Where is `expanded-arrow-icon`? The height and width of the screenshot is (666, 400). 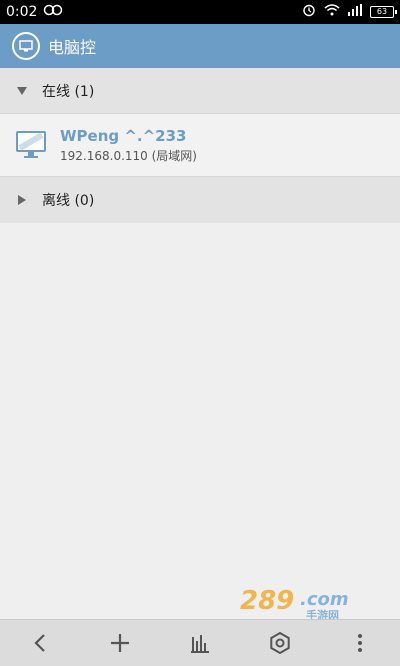 expanded-arrow-icon is located at coordinates (22, 91).